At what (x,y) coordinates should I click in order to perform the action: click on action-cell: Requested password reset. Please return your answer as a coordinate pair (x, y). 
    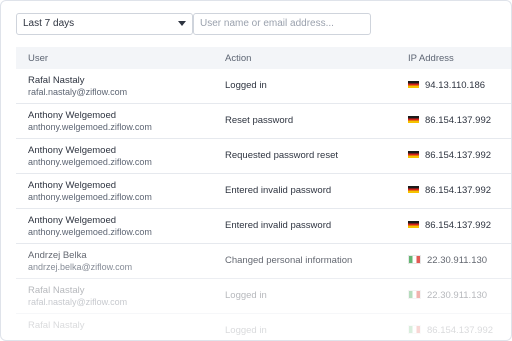
    Looking at the image, I should click on (282, 155).